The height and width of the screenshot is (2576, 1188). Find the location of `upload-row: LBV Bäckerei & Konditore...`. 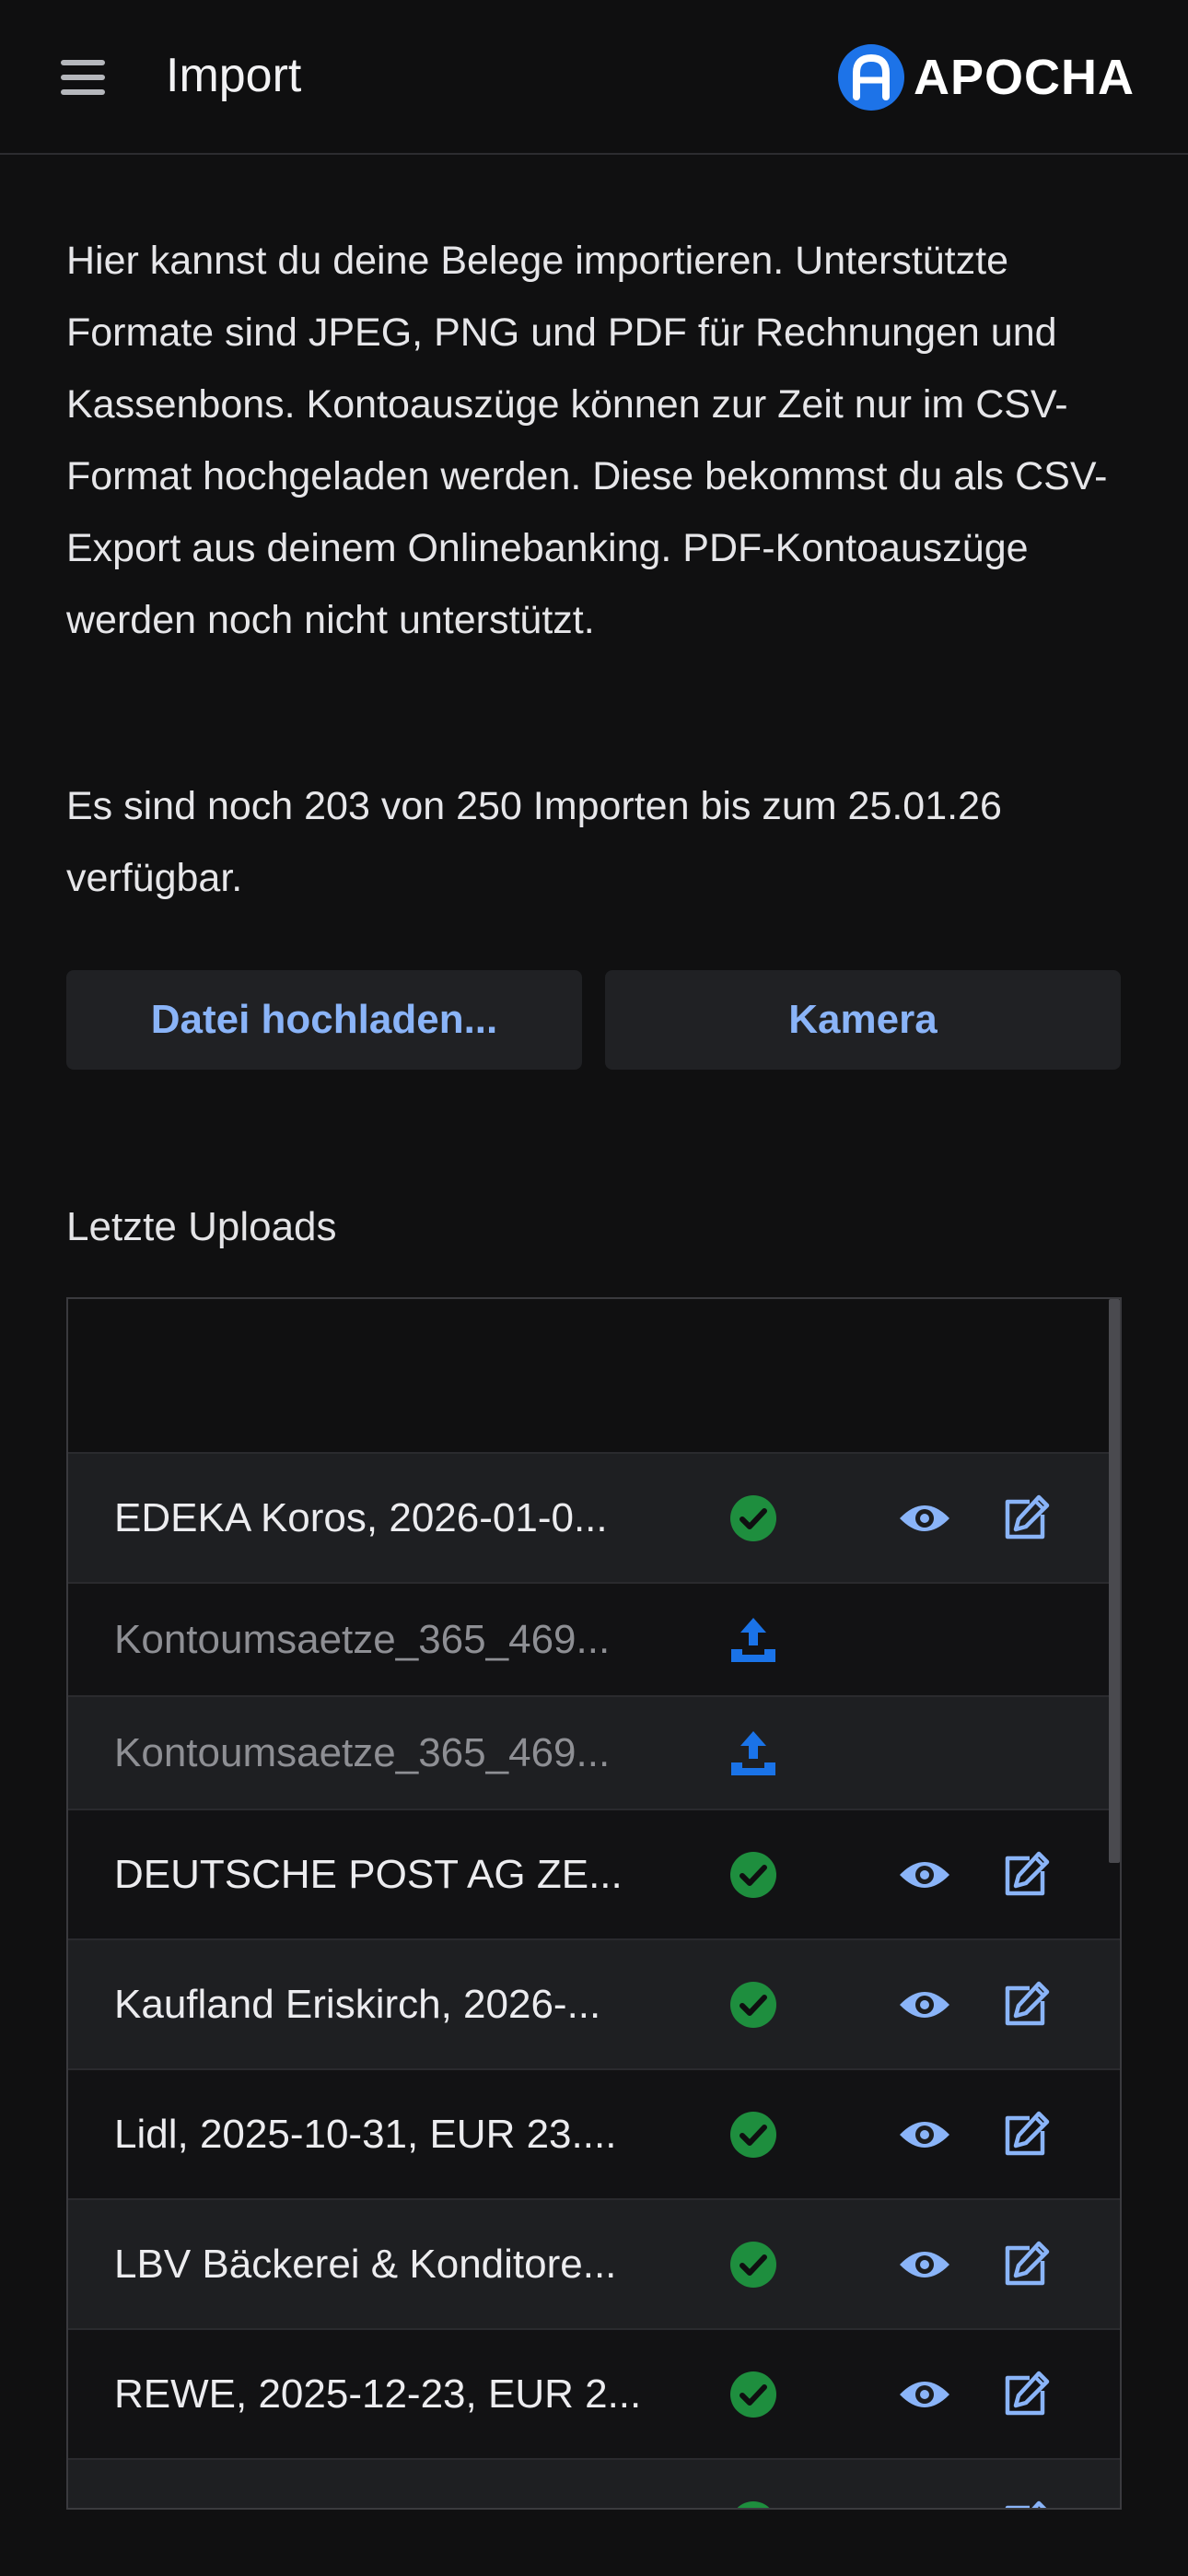

upload-row: LBV Bäckerei & Konditore... is located at coordinates (594, 2265).